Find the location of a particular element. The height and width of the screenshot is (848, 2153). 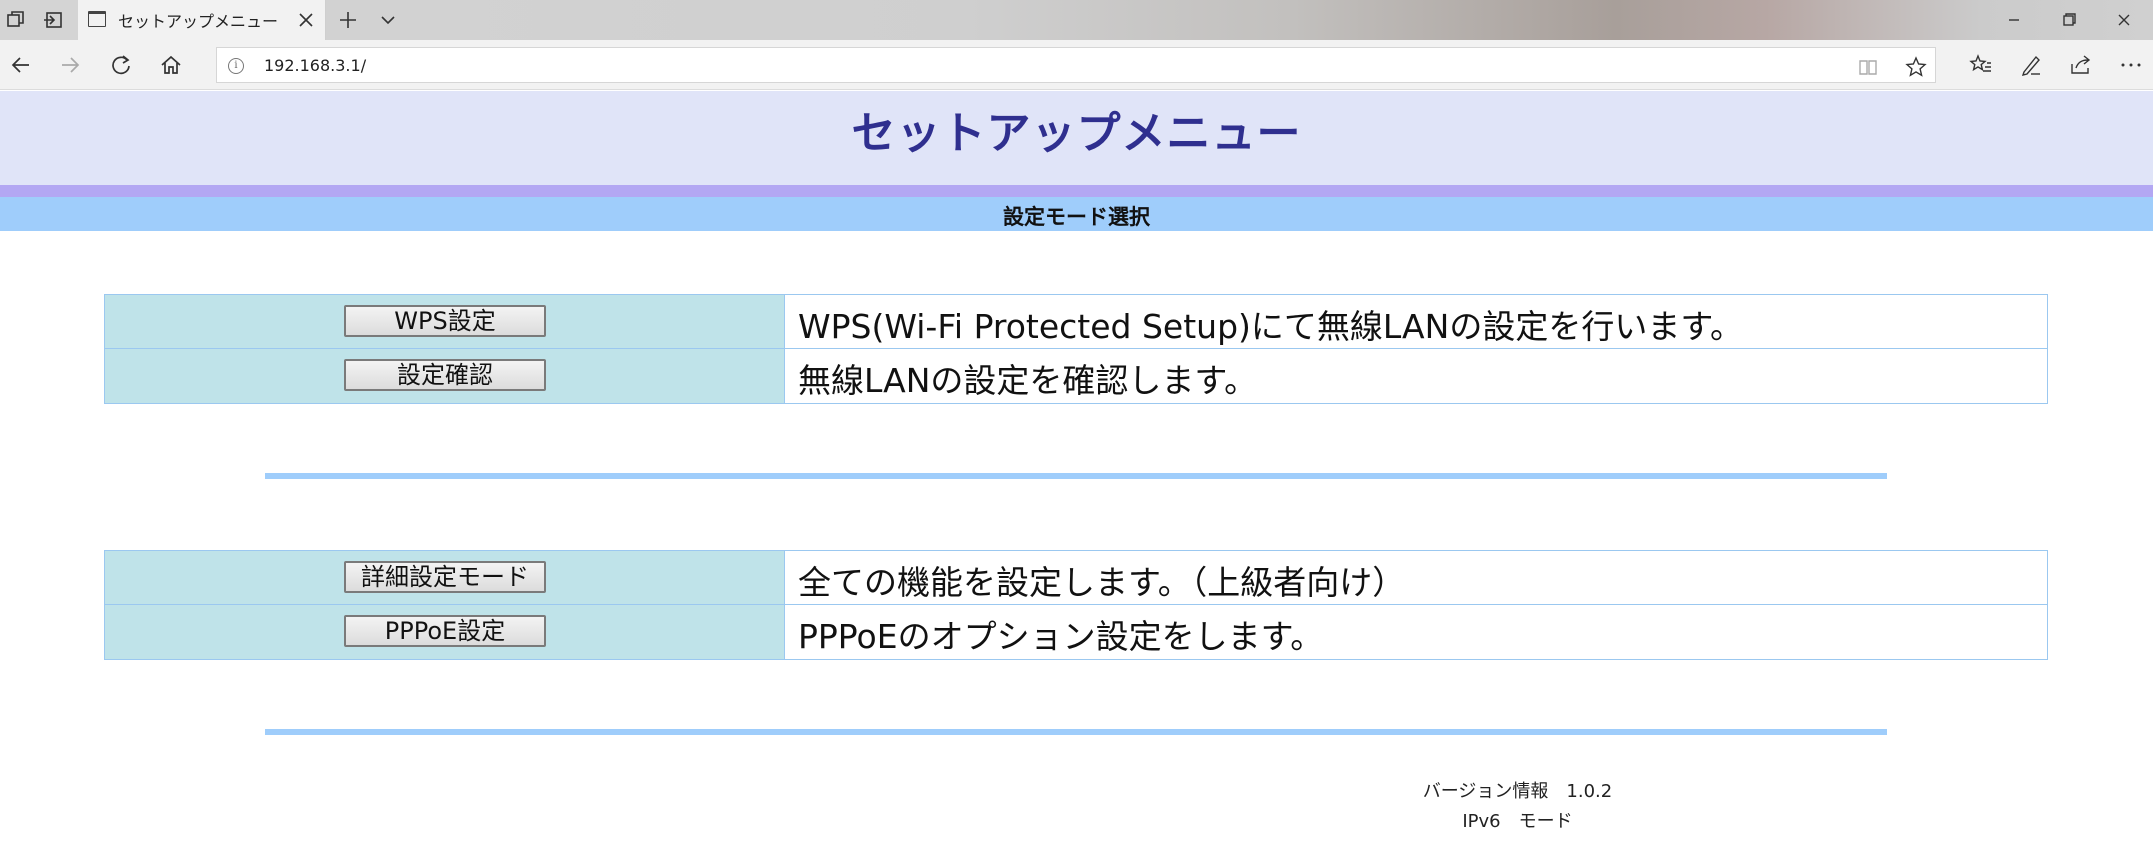

menu-description: 全ての機能を設定します。（上級者向け） is located at coordinates (1102, 582).